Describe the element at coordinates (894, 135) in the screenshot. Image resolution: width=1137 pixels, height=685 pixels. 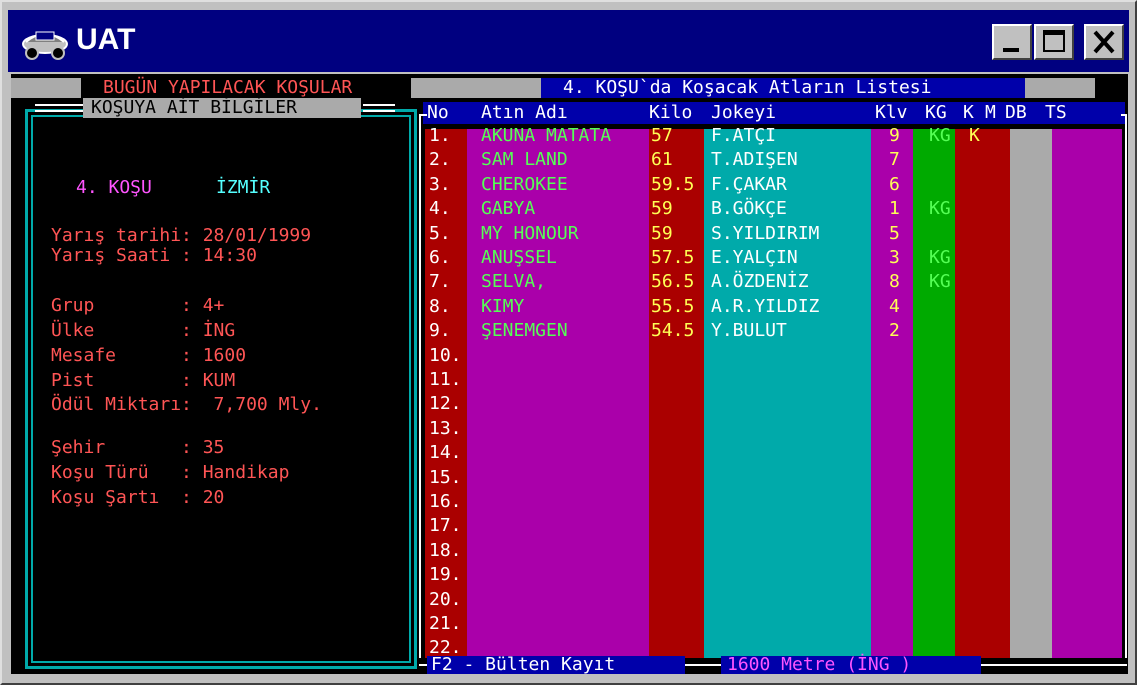
I see `row-klv: 9` at that location.